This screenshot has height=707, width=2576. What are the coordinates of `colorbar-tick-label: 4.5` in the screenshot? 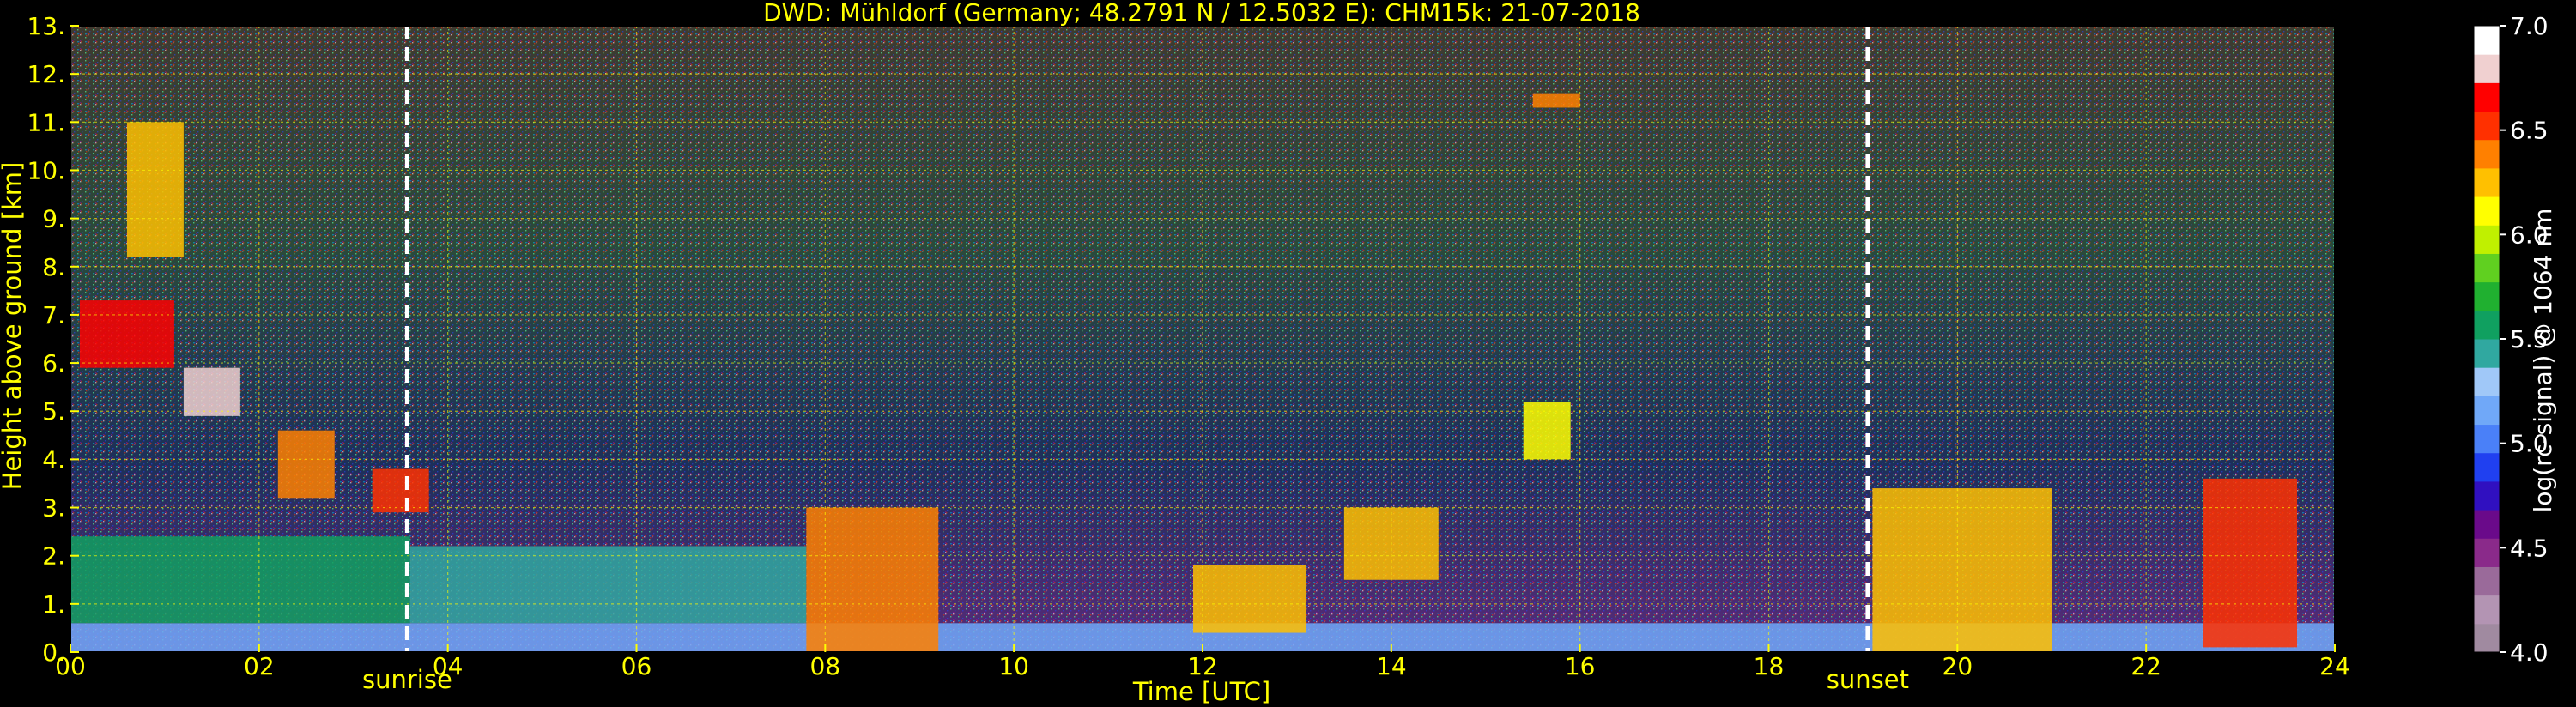 It's located at (2529, 548).